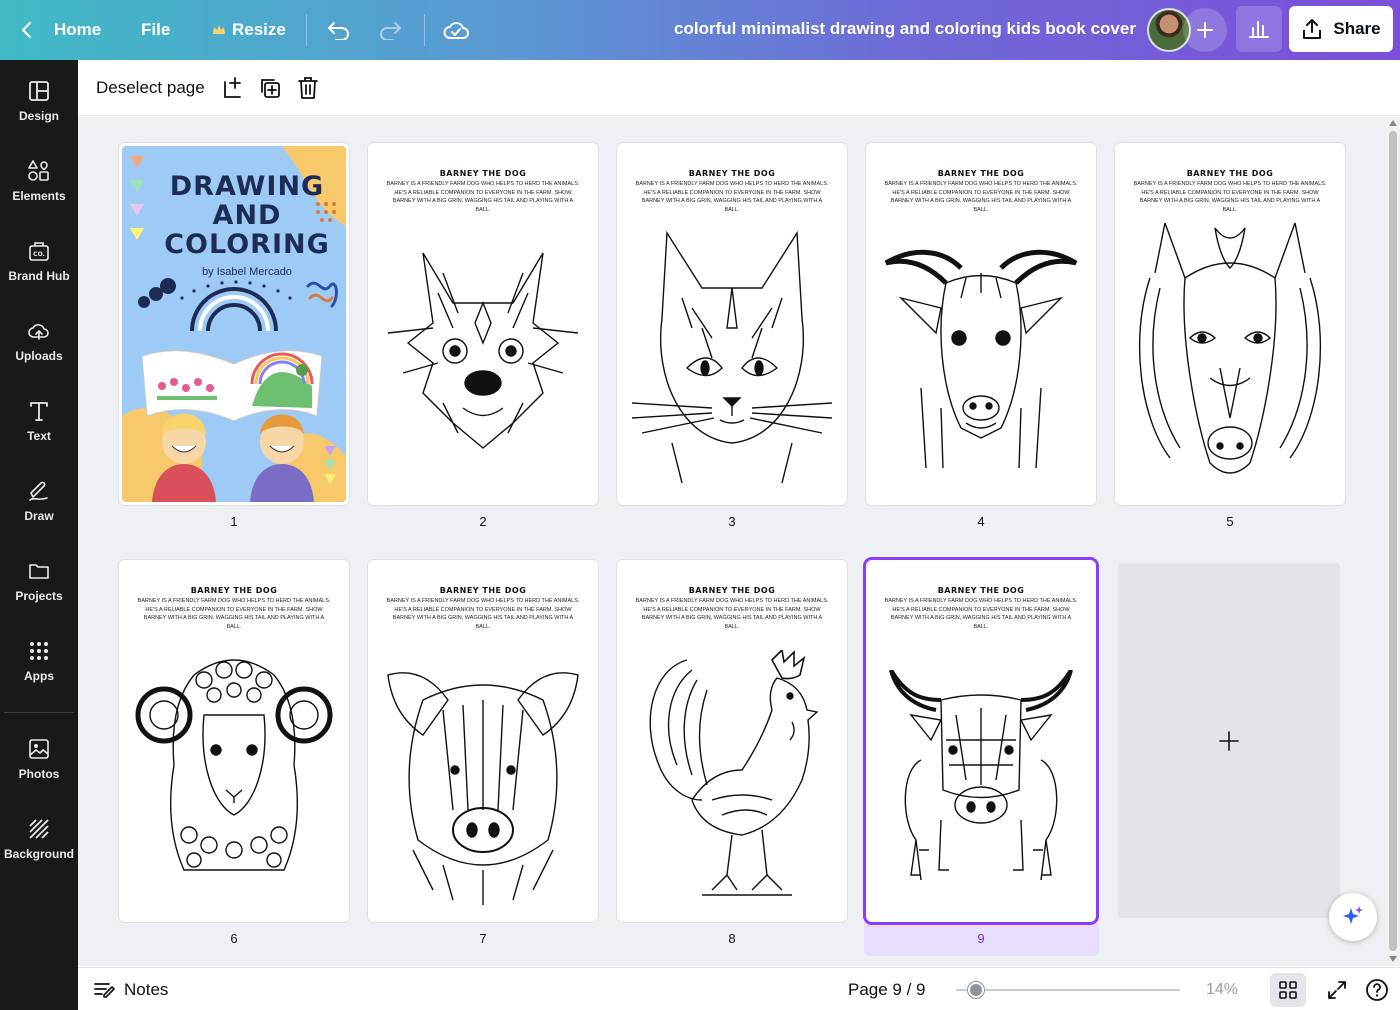 The image size is (1400, 1010). Describe the element at coordinates (39, 839) in the screenshot. I see `rail-item-background: Background` at that location.